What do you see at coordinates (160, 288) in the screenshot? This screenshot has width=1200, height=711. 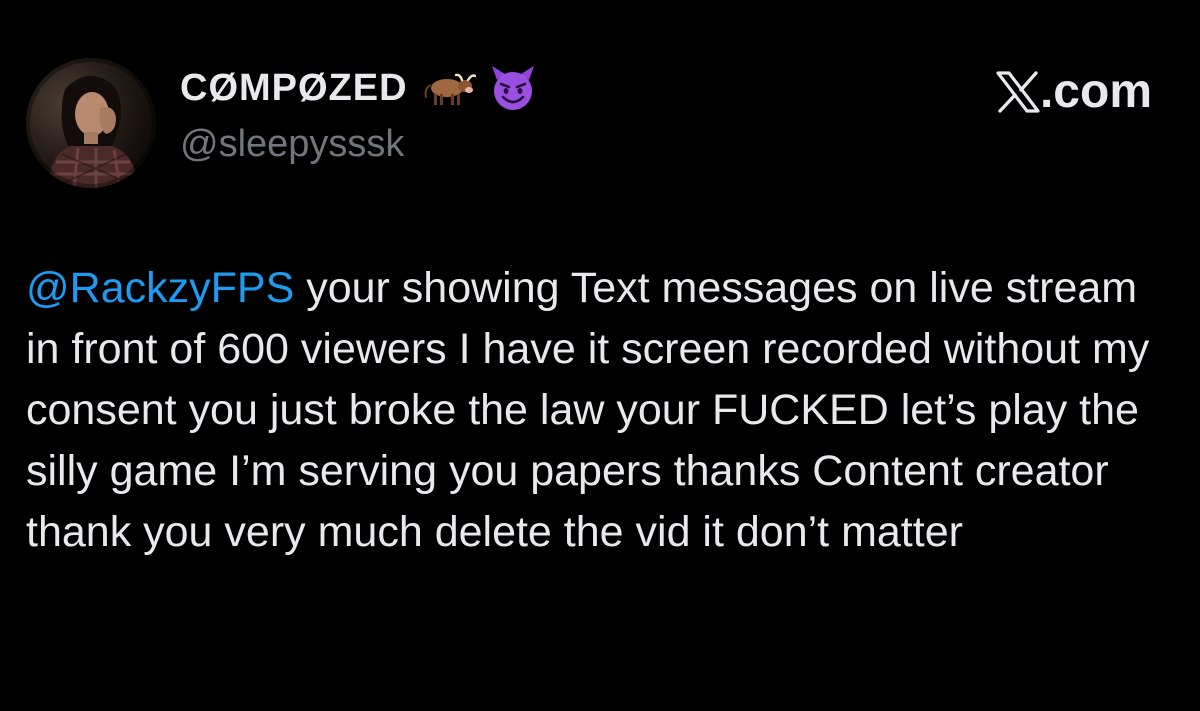 I see `mention-link: @RackzyFPS` at bounding box center [160, 288].